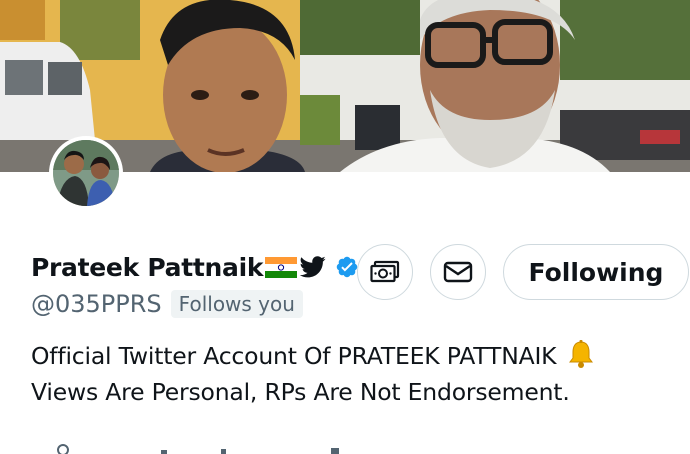 The image size is (690, 454). I want to click on following-button: Following, so click(596, 272).